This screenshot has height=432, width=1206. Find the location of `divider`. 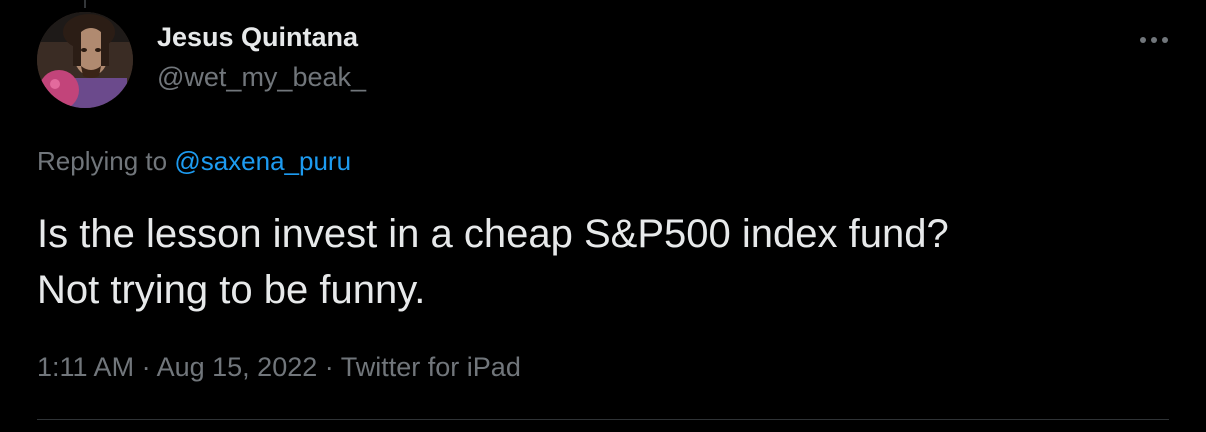

divider is located at coordinates (603, 419).